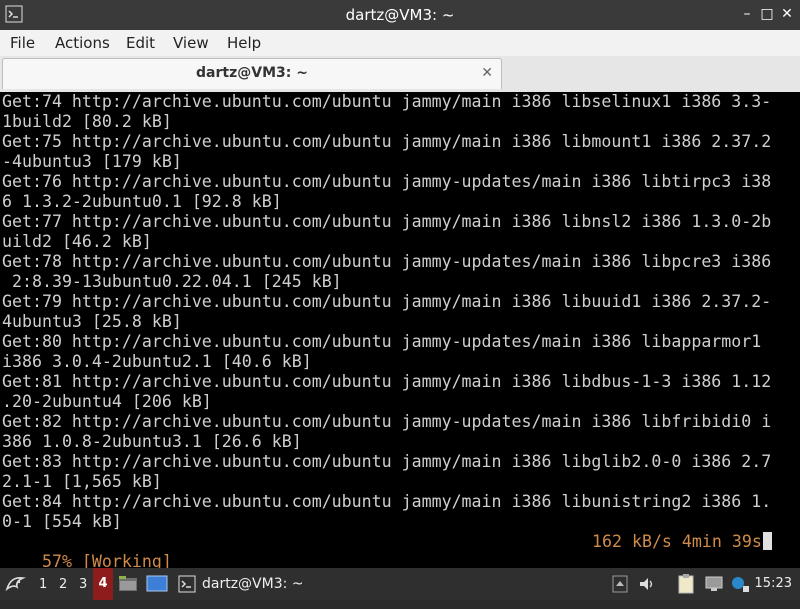 The image size is (800, 609). What do you see at coordinates (87, 121) in the screenshot?
I see `terminal-line: 1build2 [80.2 kB]` at bounding box center [87, 121].